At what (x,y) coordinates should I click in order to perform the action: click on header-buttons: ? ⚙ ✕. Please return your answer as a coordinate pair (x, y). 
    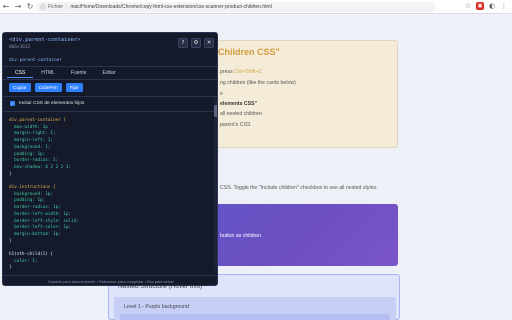
    Looking at the image, I should click on (196, 43).